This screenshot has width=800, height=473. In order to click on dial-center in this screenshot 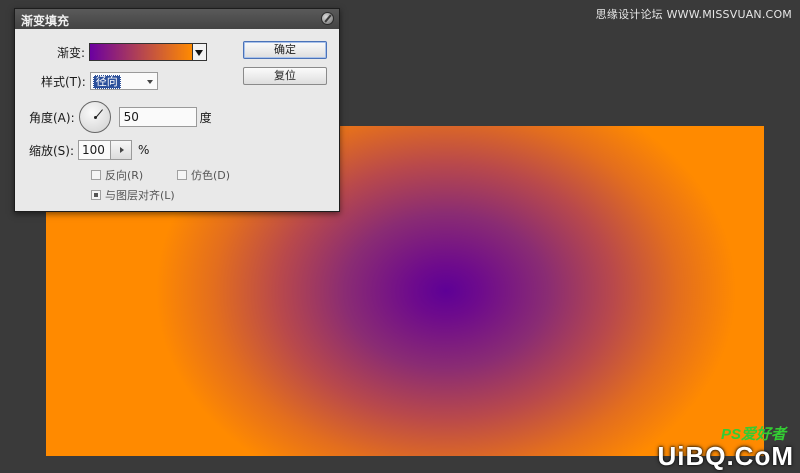, I will do `click(95, 117)`.